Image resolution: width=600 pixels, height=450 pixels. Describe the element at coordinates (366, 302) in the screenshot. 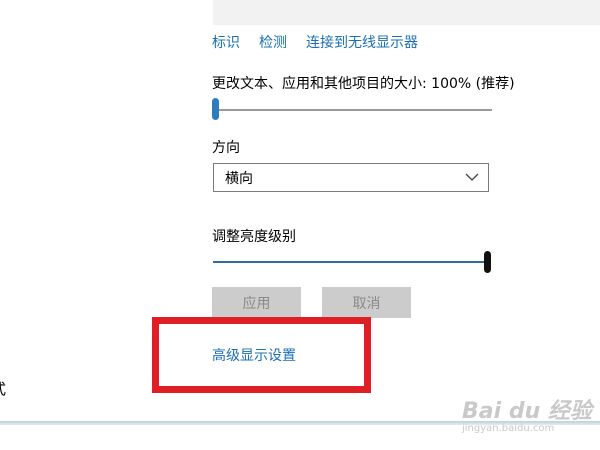

I see `cancel-button: 取消` at that location.